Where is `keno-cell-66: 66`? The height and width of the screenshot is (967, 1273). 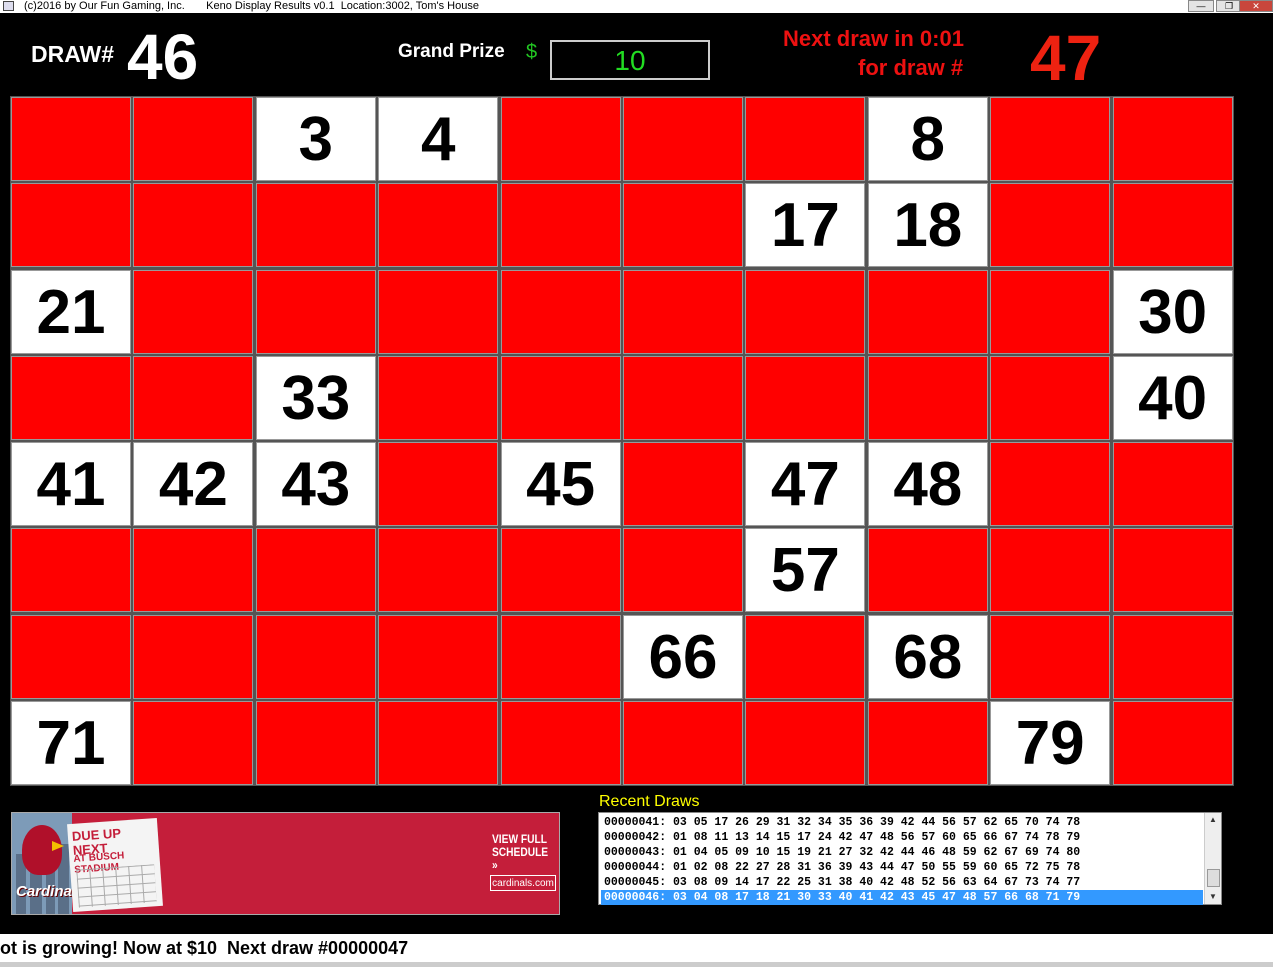 keno-cell-66: 66 is located at coordinates (683, 656).